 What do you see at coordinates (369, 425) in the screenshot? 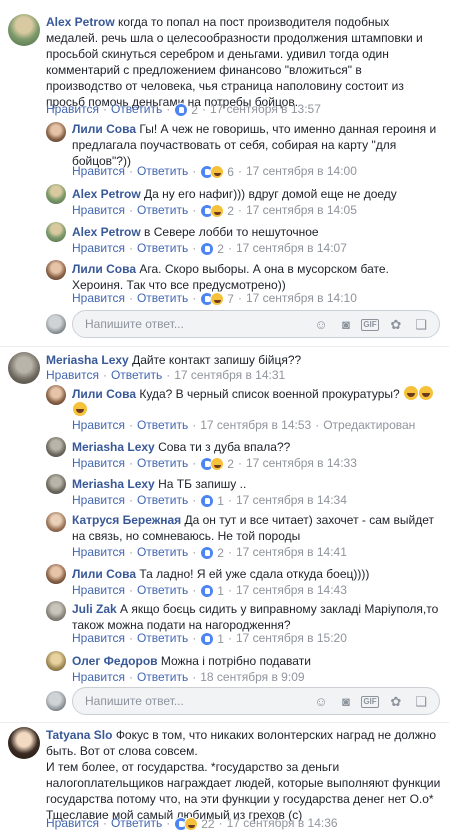
I see `edited-label: Отредактирован` at bounding box center [369, 425].